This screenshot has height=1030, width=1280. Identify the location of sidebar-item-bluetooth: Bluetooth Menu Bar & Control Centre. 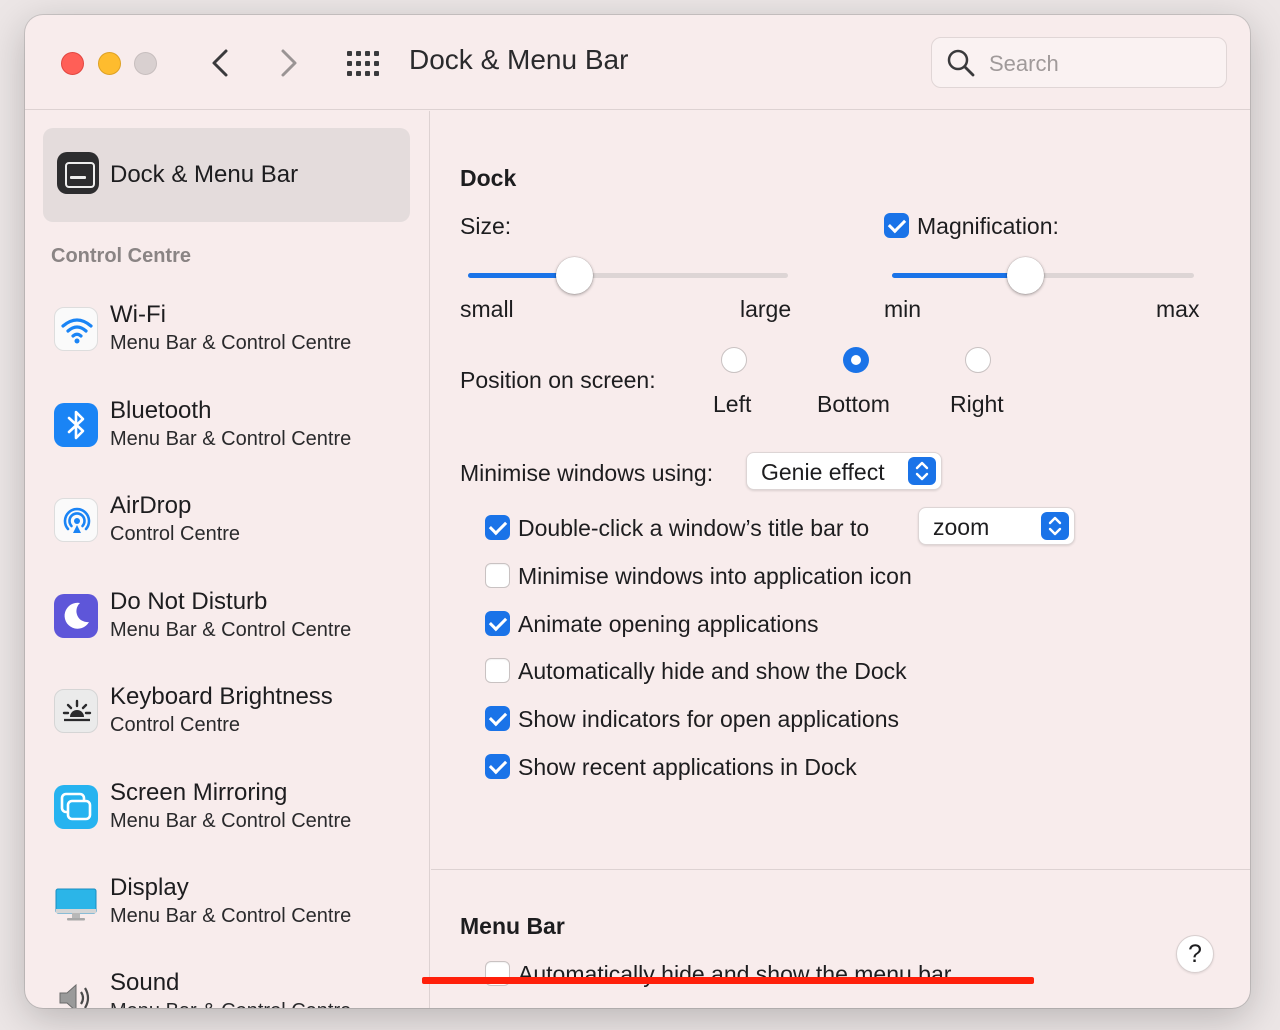
(231, 437).